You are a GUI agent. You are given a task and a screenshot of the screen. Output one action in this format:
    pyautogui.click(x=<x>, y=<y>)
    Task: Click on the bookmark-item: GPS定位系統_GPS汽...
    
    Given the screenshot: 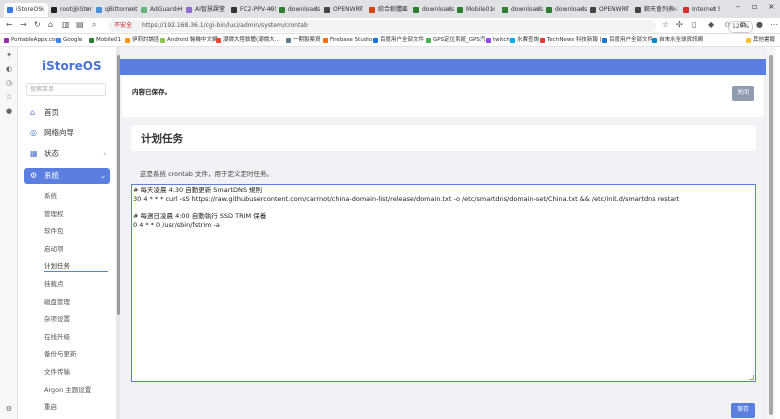 What is the action you would take?
    pyautogui.click(x=458, y=40)
    